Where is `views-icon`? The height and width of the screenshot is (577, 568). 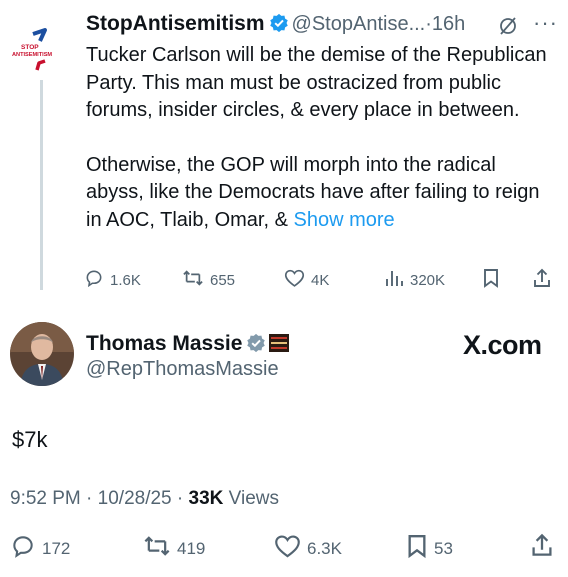
views-icon is located at coordinates (394, 280).